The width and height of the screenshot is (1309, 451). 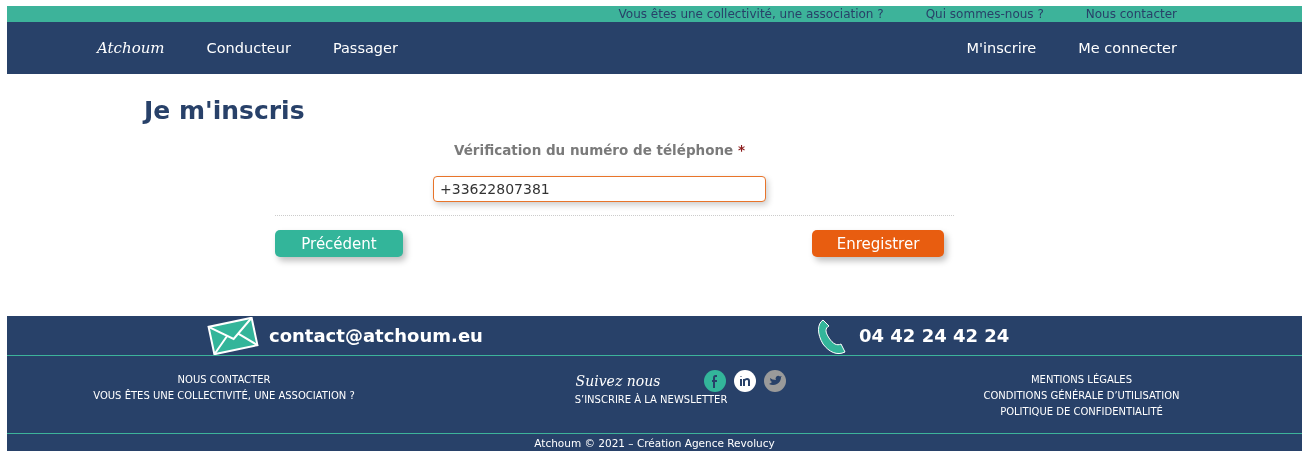 I want to click on nav-link: Passager, so click(x=365, y=48).